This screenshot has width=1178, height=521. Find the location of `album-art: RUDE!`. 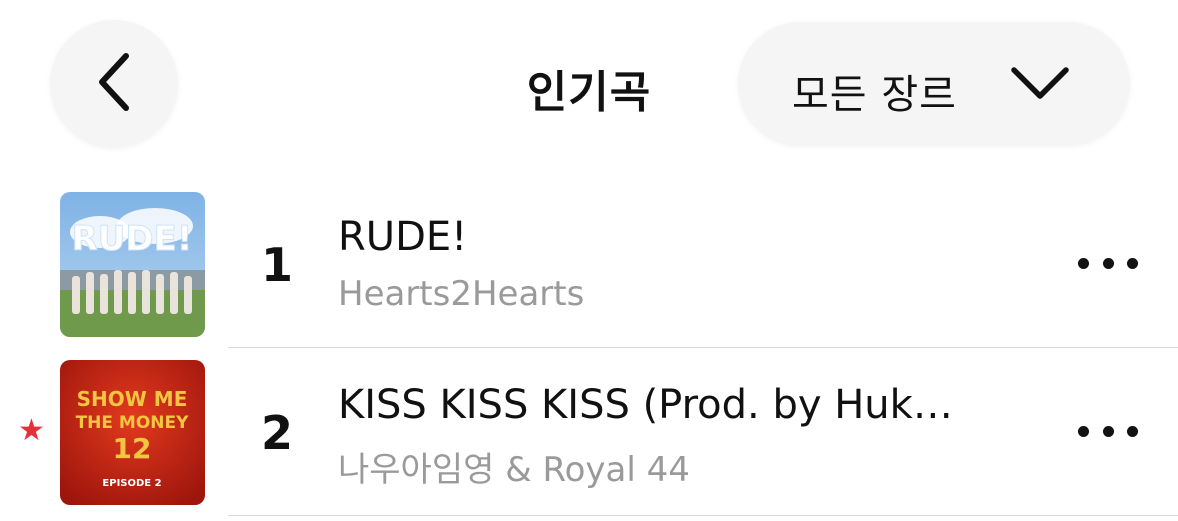

album-art: RUDE! is located at coordinates (132, 264).